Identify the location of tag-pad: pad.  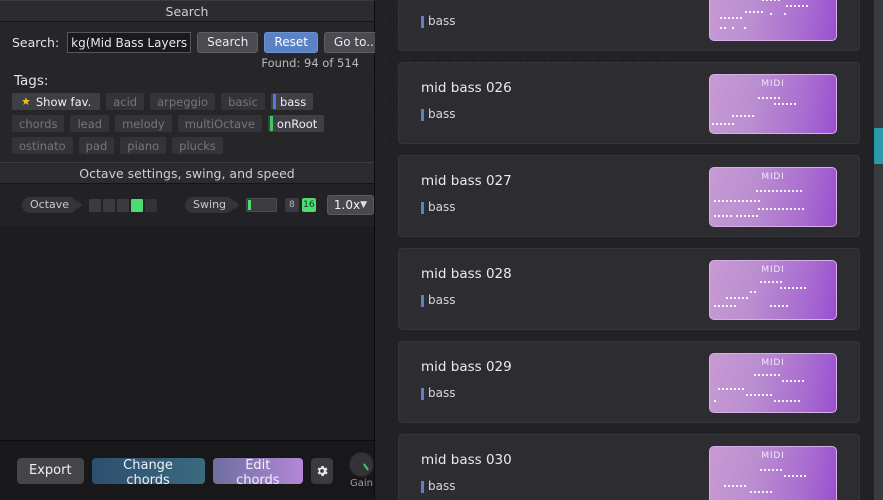
(96, 145).